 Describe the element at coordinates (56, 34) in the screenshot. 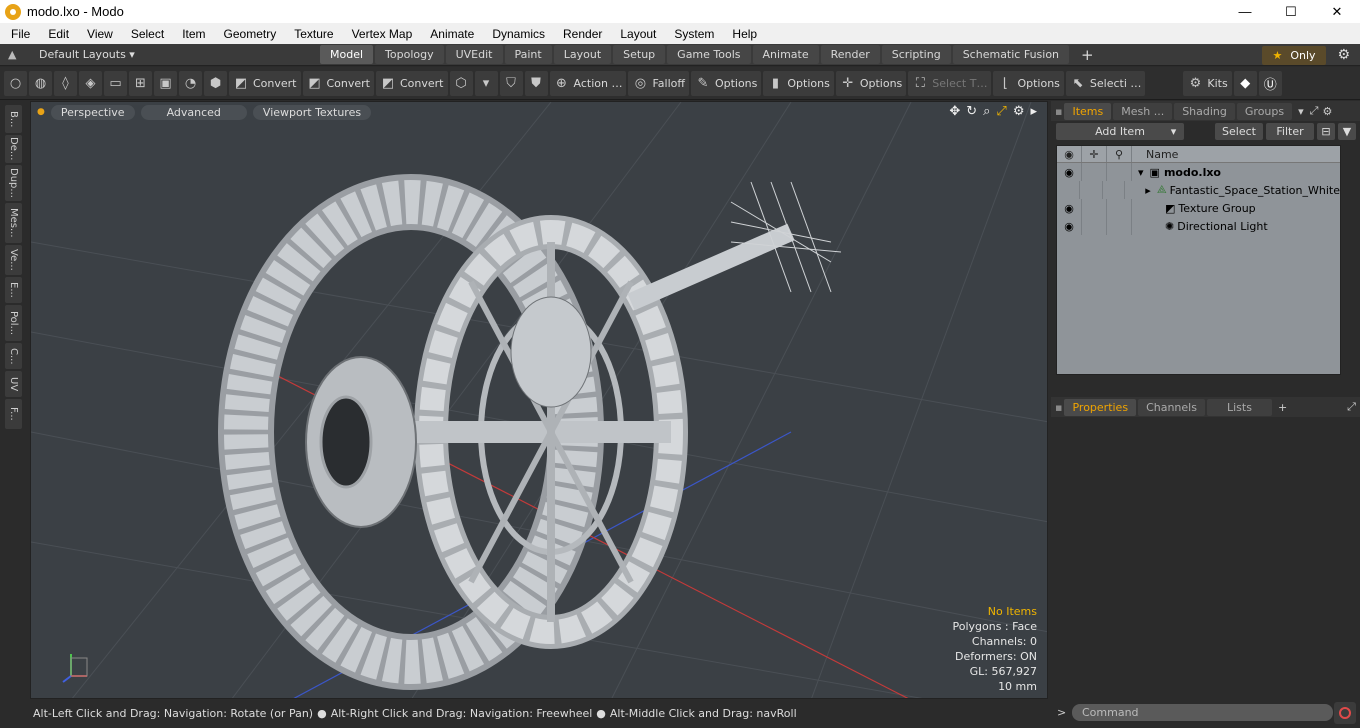

I see `menu-edit: Edit` at that location.